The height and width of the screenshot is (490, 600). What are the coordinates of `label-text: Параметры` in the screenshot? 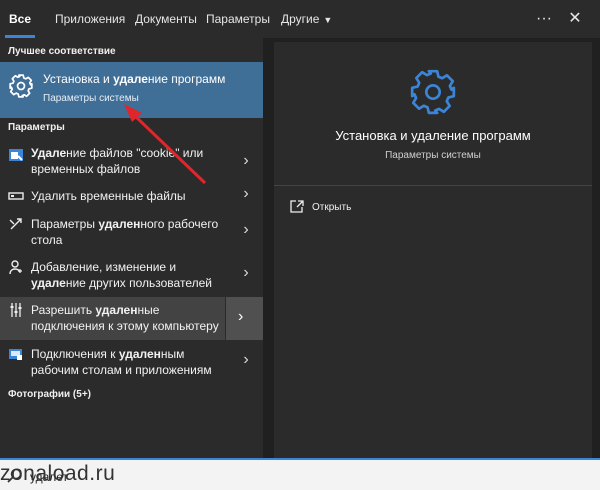 It's located at (65, 224).